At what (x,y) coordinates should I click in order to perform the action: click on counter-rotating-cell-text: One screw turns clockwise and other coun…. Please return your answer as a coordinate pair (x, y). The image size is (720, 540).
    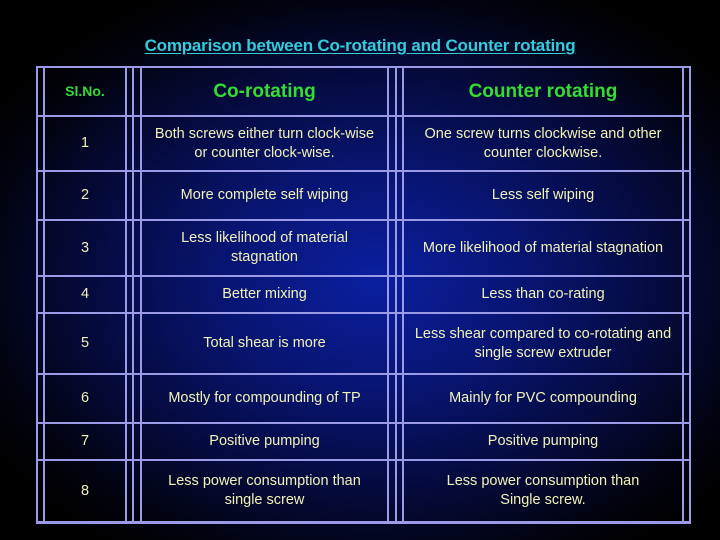
    Looking at the image, I should click on (543, 143).